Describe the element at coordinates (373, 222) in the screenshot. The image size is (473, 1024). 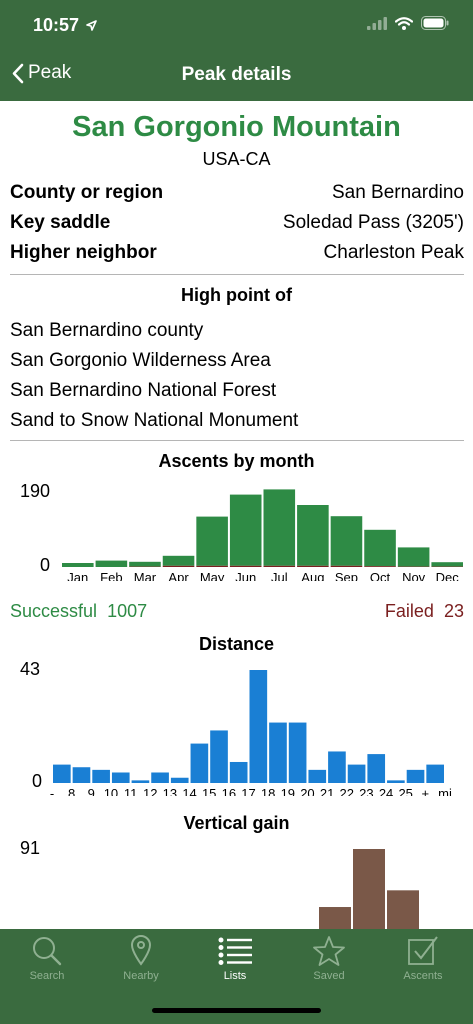
I see `info-value: Soledad Pass (3205')` at that location.